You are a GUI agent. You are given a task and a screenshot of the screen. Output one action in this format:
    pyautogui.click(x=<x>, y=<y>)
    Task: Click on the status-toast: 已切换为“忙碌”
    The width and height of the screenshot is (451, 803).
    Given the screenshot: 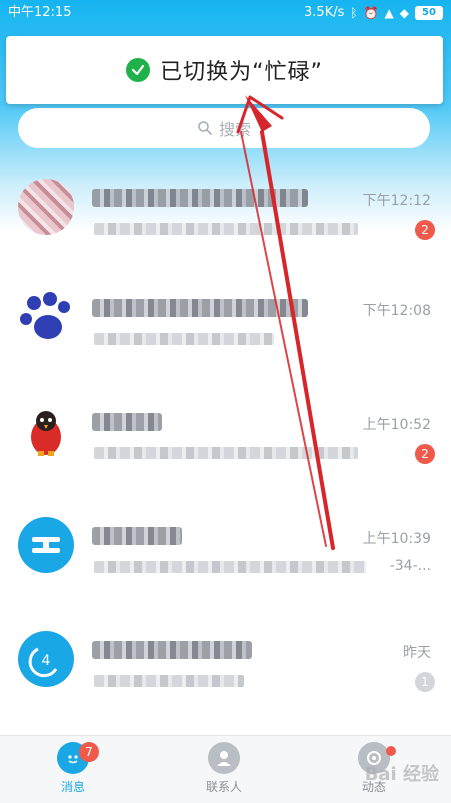 What is the action you would take?
    pyautogui.click(x=224, y=70)
    